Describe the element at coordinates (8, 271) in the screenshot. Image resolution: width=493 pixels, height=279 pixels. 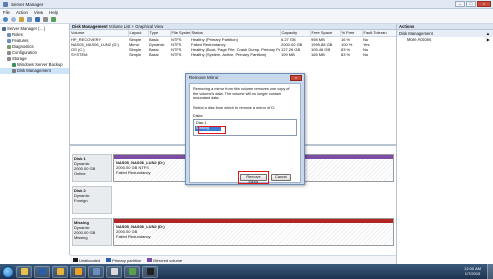
I see `start-button` at that location.